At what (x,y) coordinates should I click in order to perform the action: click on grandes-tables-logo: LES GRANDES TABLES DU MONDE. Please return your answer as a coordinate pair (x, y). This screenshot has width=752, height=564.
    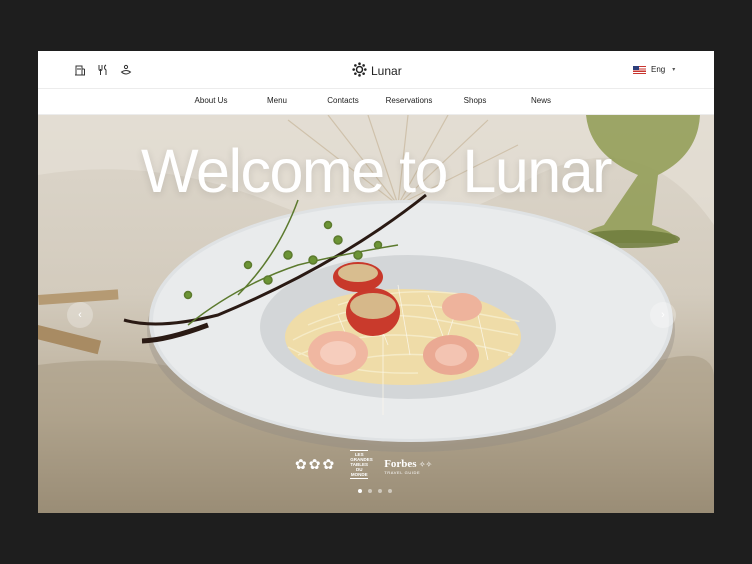
    Looking at the image, I should click on (361, 464).